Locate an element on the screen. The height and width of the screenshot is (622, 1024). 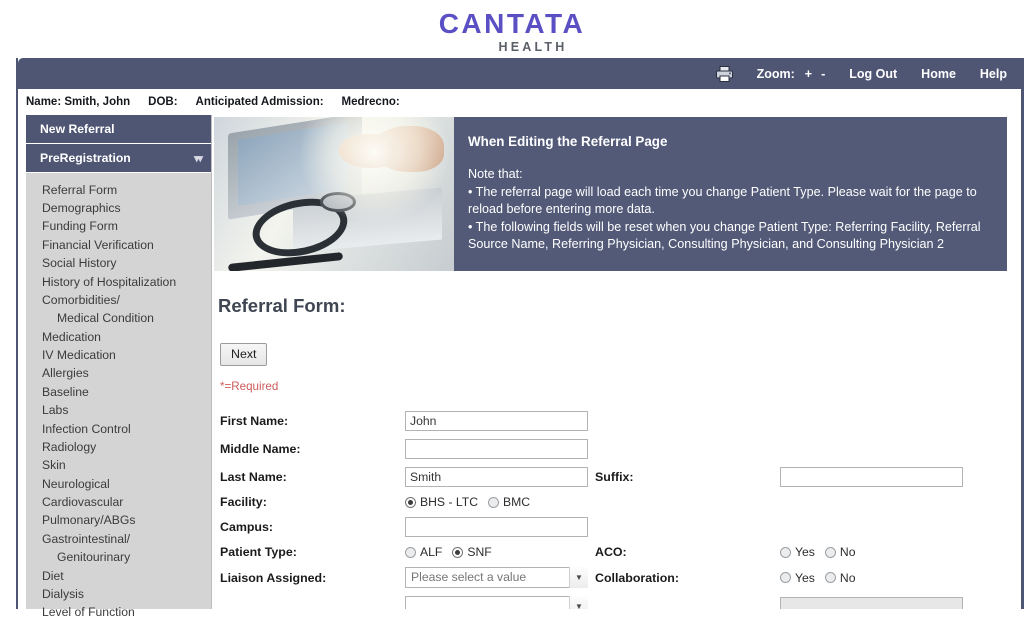
sidebar-item-infection-control: Infection Control is located at coordinates (118, 429).